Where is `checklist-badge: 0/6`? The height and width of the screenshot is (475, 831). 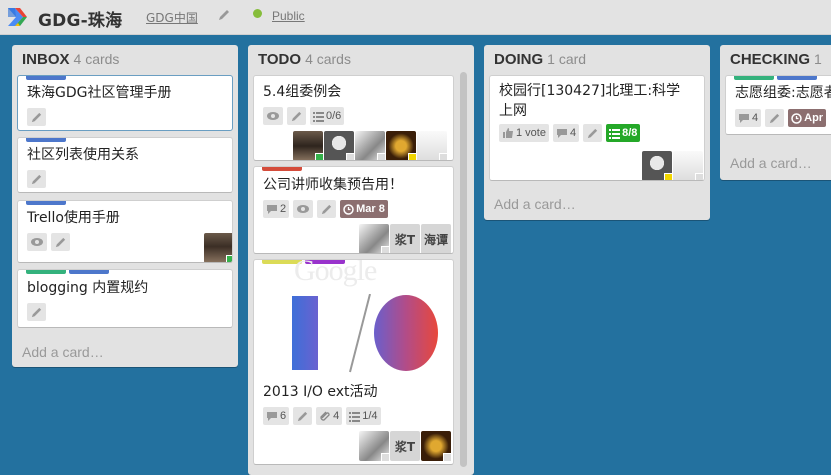
checklist-badge: 0/6 is located at coordinates (327, 116).